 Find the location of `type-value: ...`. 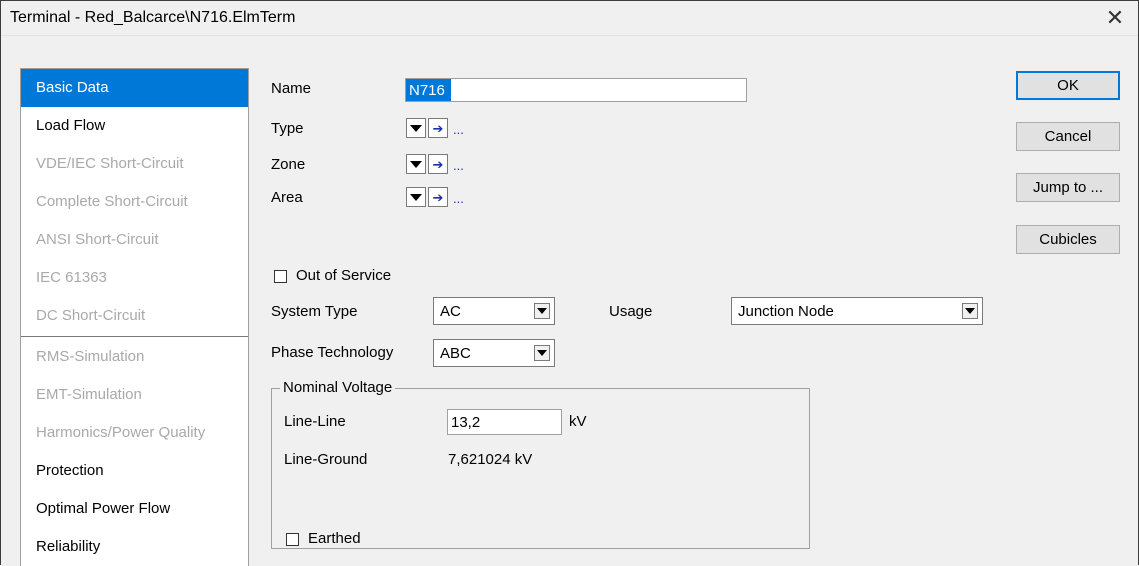

type-value: ... is located at coordinates (458, 129).